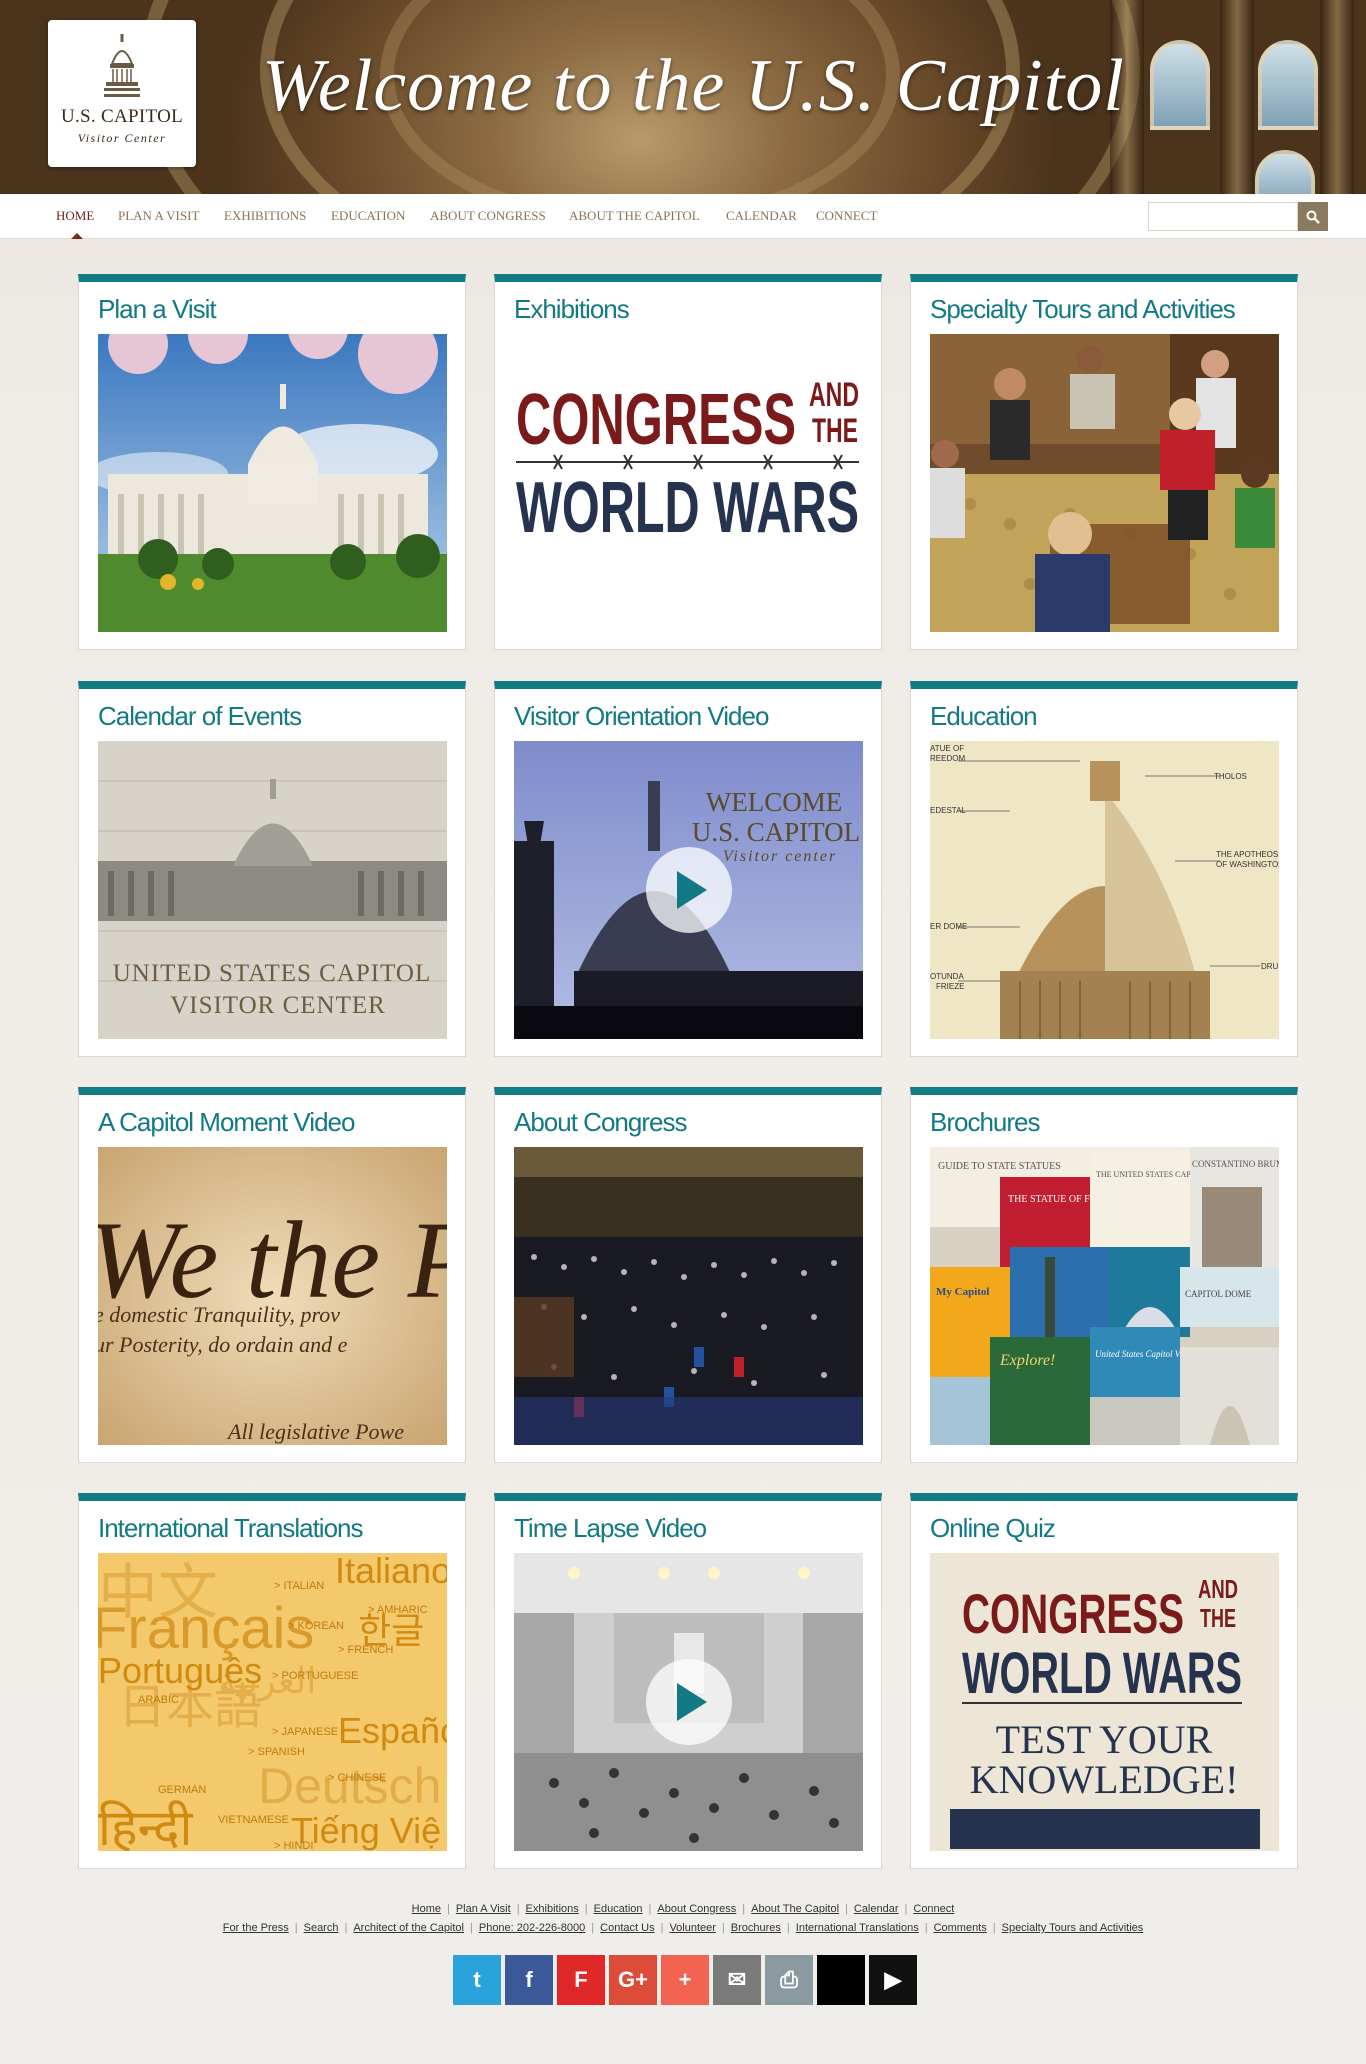 This screenshot has width=1366, height=2064. I want to click on translation-word: Italiano, so click(391, 1572).